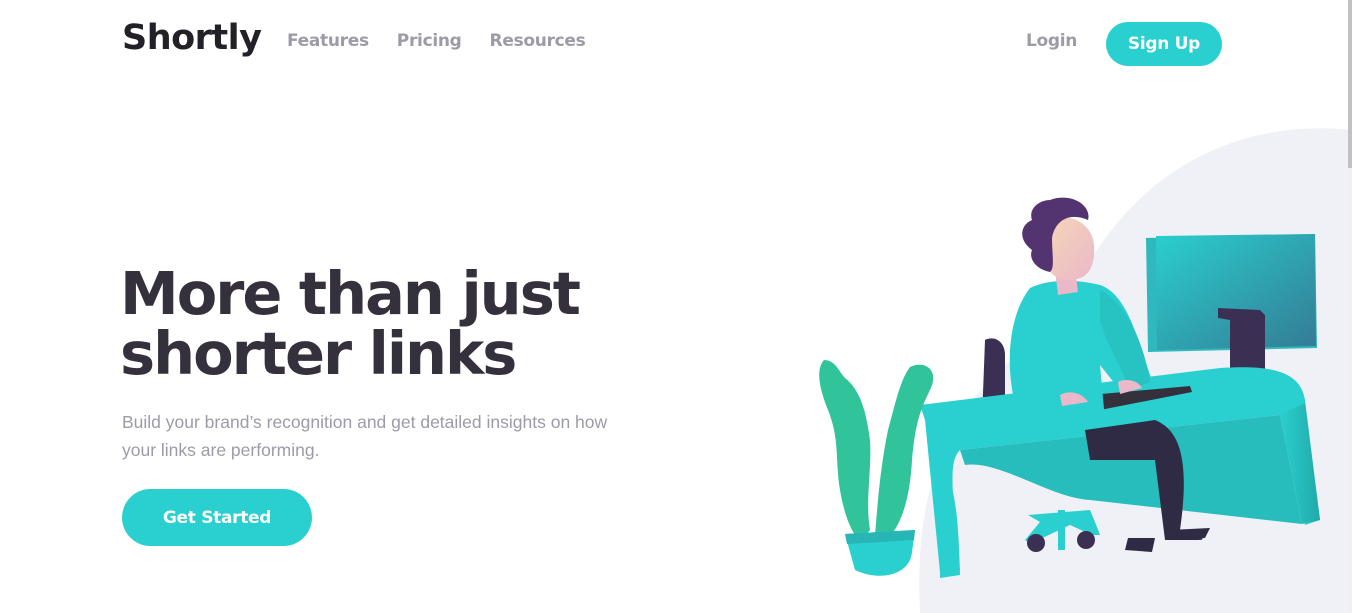 This screenshot has height=613, width=1352. Describe the element at coordinates (904, 452) in the screenshot. I see `plant-leaf-right` at that location.